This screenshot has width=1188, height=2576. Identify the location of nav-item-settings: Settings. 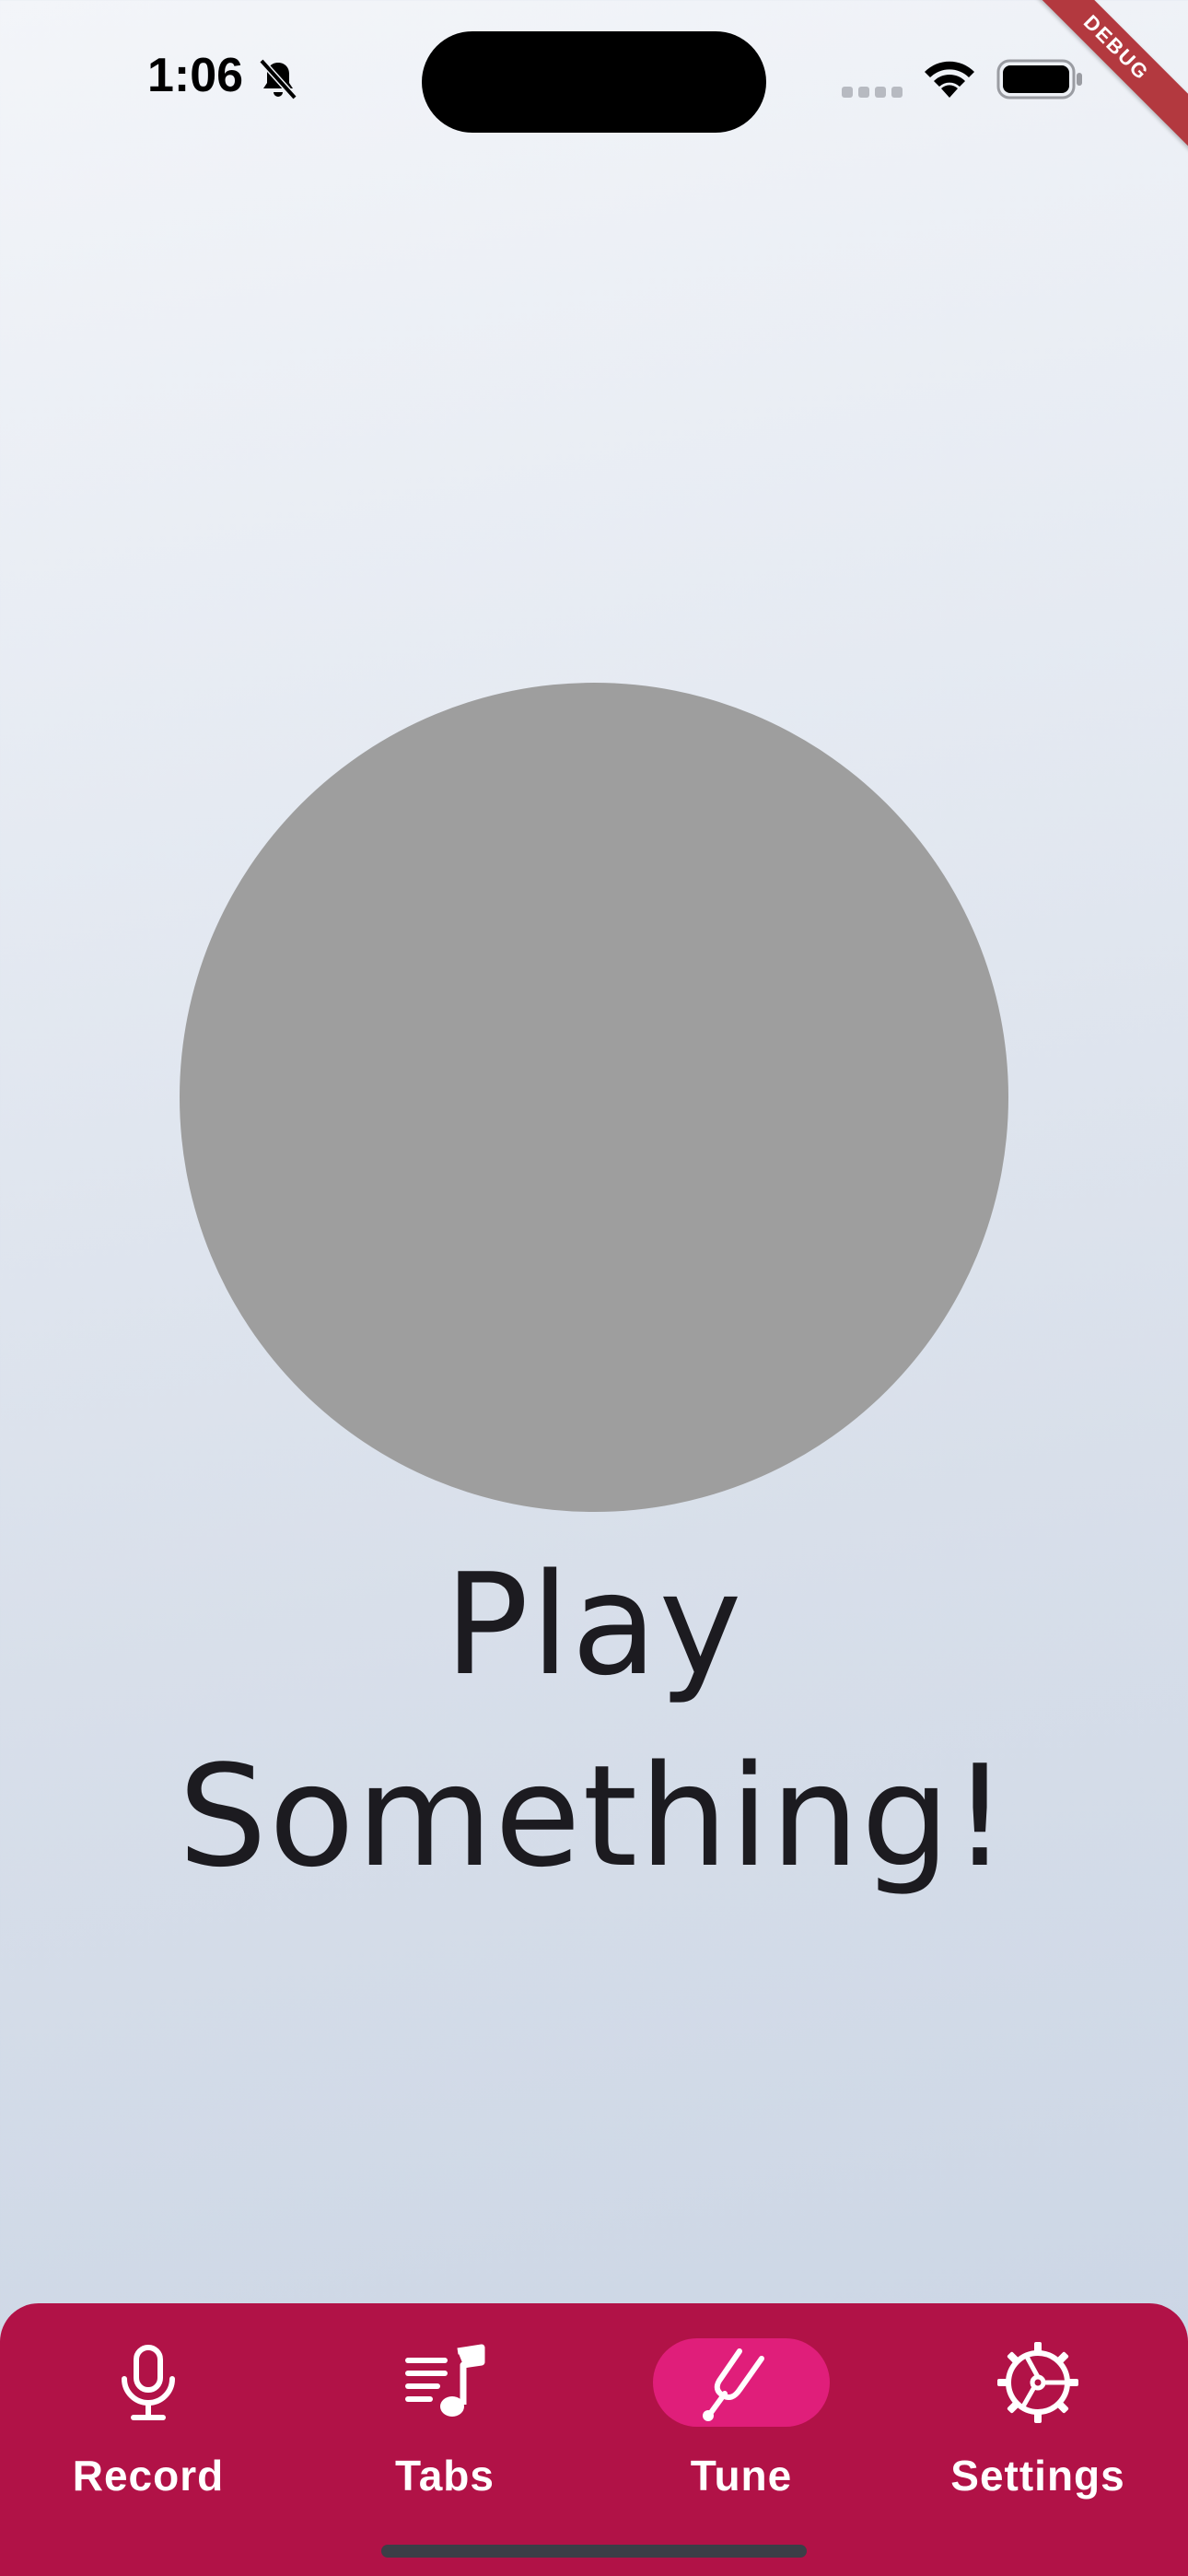
(1038, 2409).